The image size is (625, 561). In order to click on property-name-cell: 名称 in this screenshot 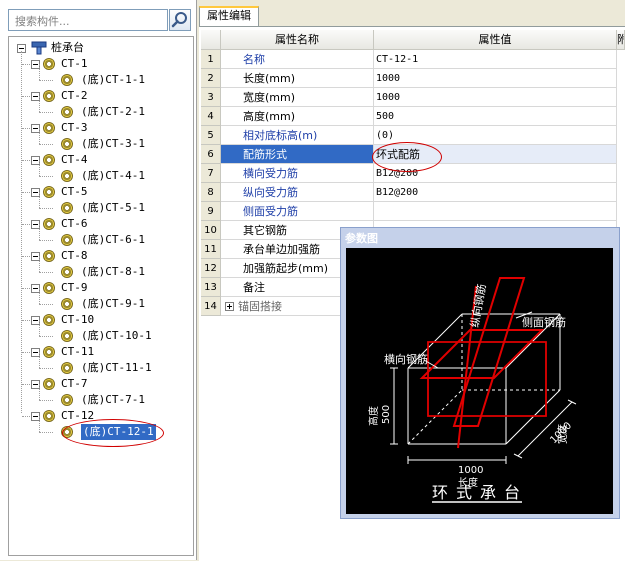, I will do `click(297, 59)`.